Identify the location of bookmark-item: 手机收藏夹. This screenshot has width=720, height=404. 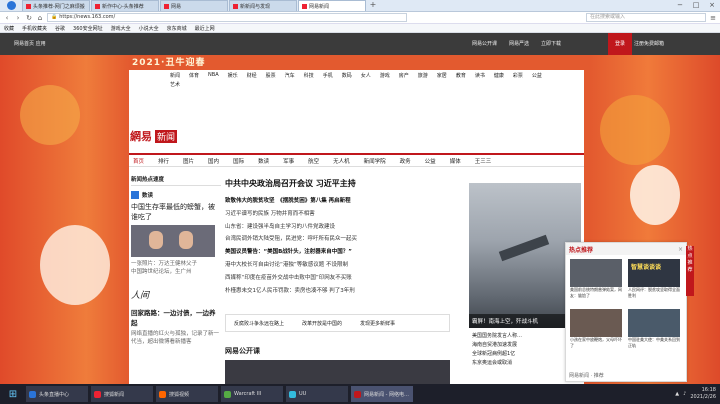
(34, 28).